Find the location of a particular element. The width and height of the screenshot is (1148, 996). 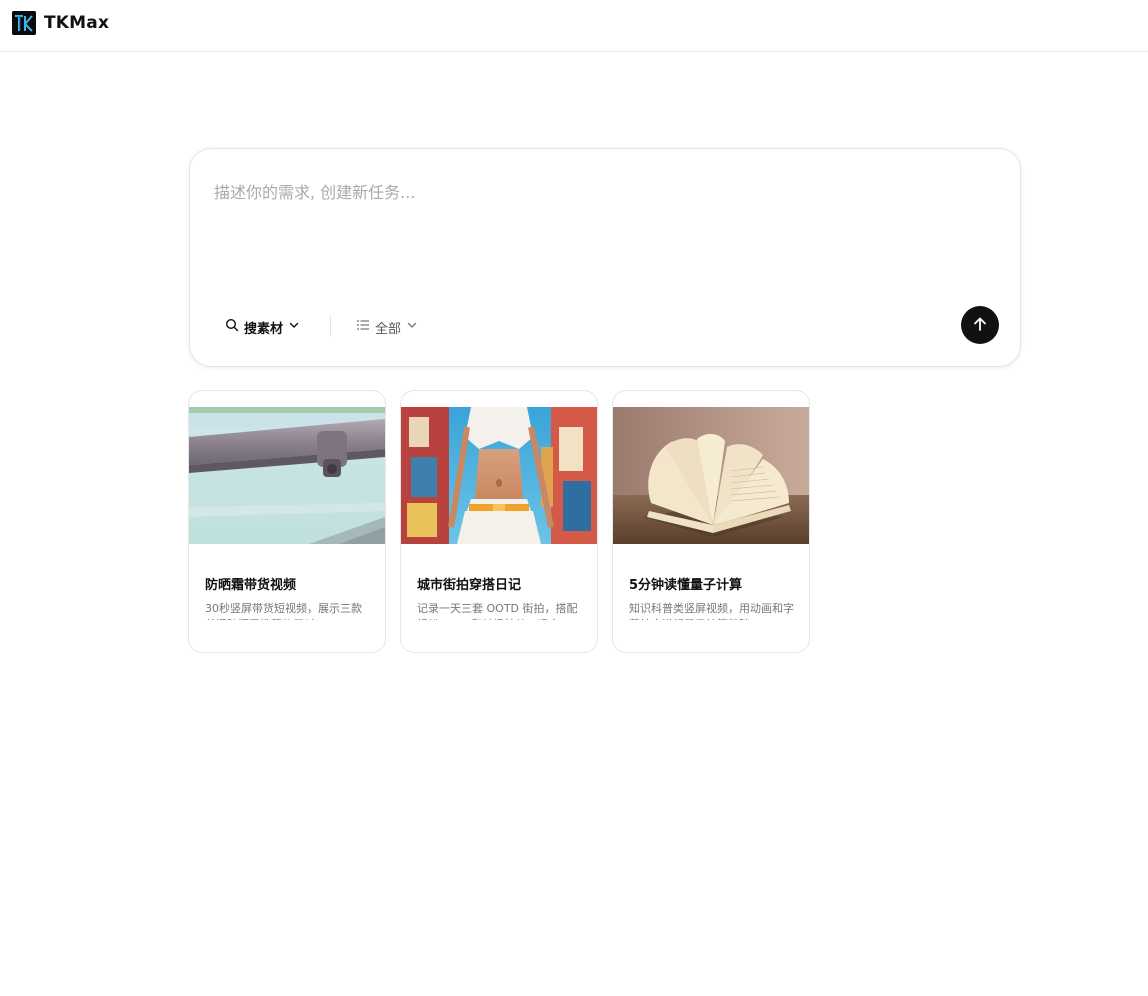

search-icon is located at coordinates (232, 327).